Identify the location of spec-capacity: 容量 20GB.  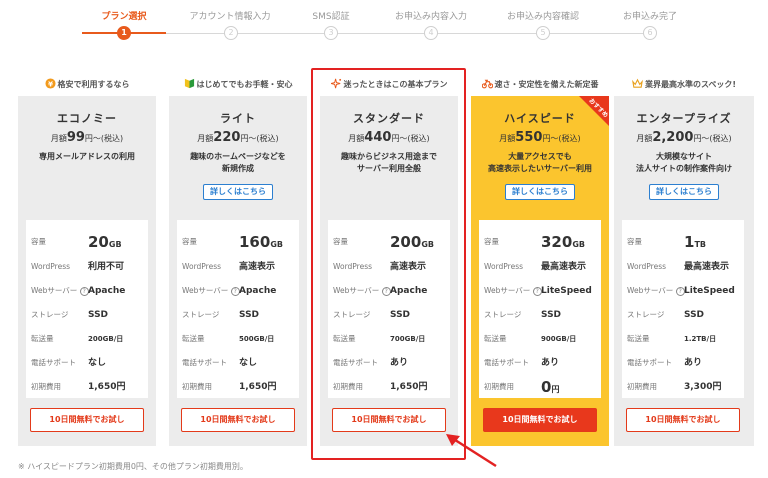
(76, 242).